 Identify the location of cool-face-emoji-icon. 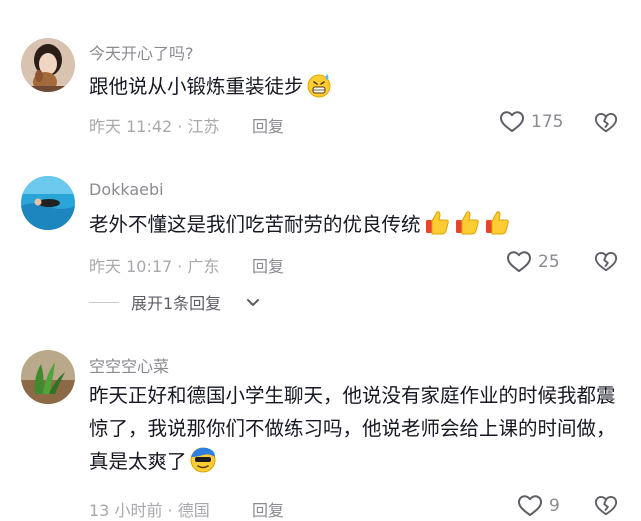
(203, 464).